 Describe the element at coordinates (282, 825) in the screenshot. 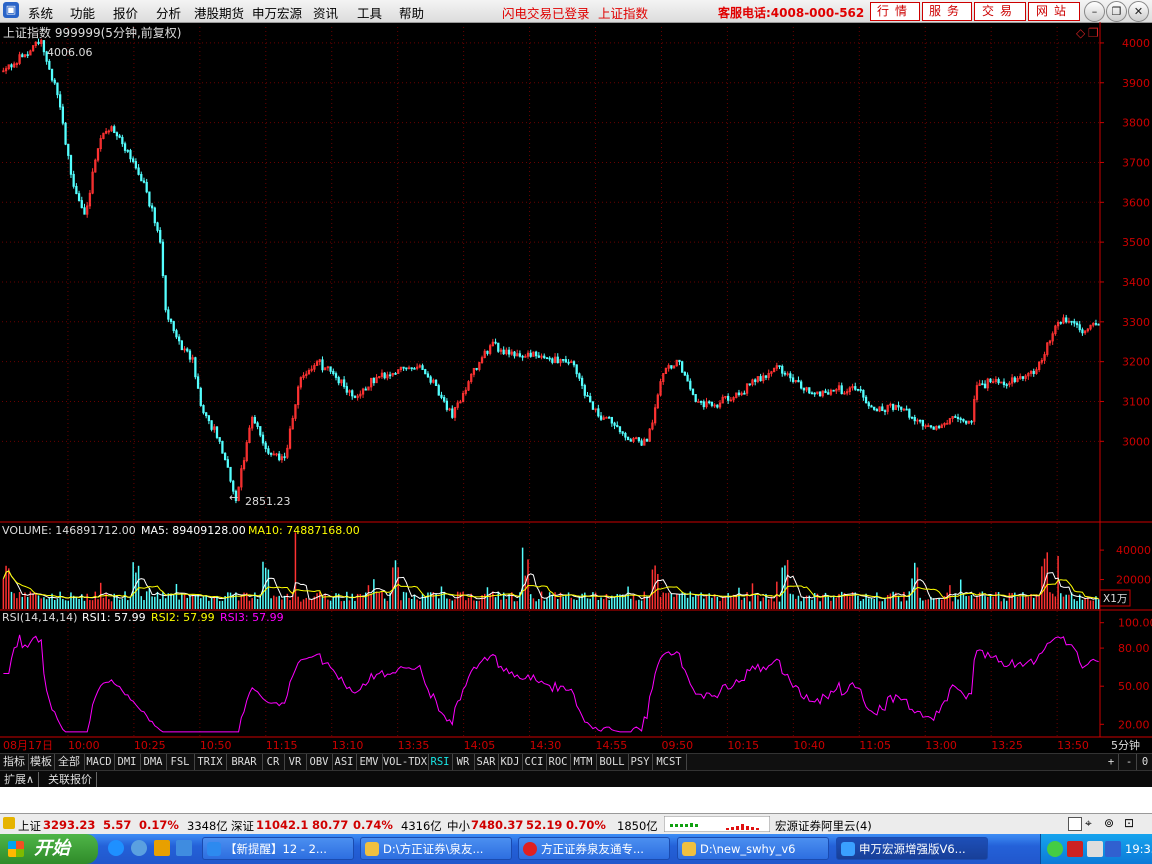

I see `sz-index-value: 11042.1` at that location.